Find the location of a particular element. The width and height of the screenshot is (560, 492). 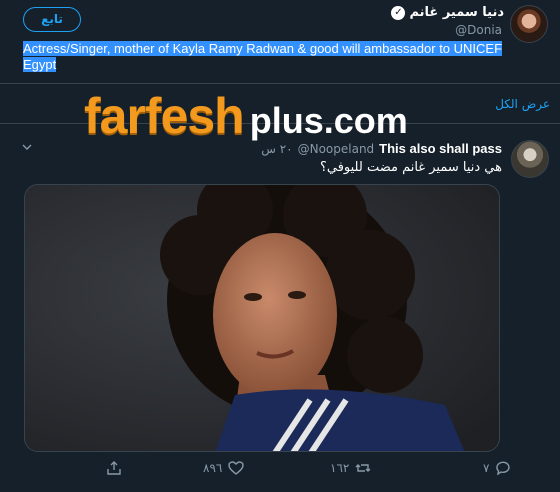

tweet-timestamp: ٢٠ س is located at coordinates (276, 149).